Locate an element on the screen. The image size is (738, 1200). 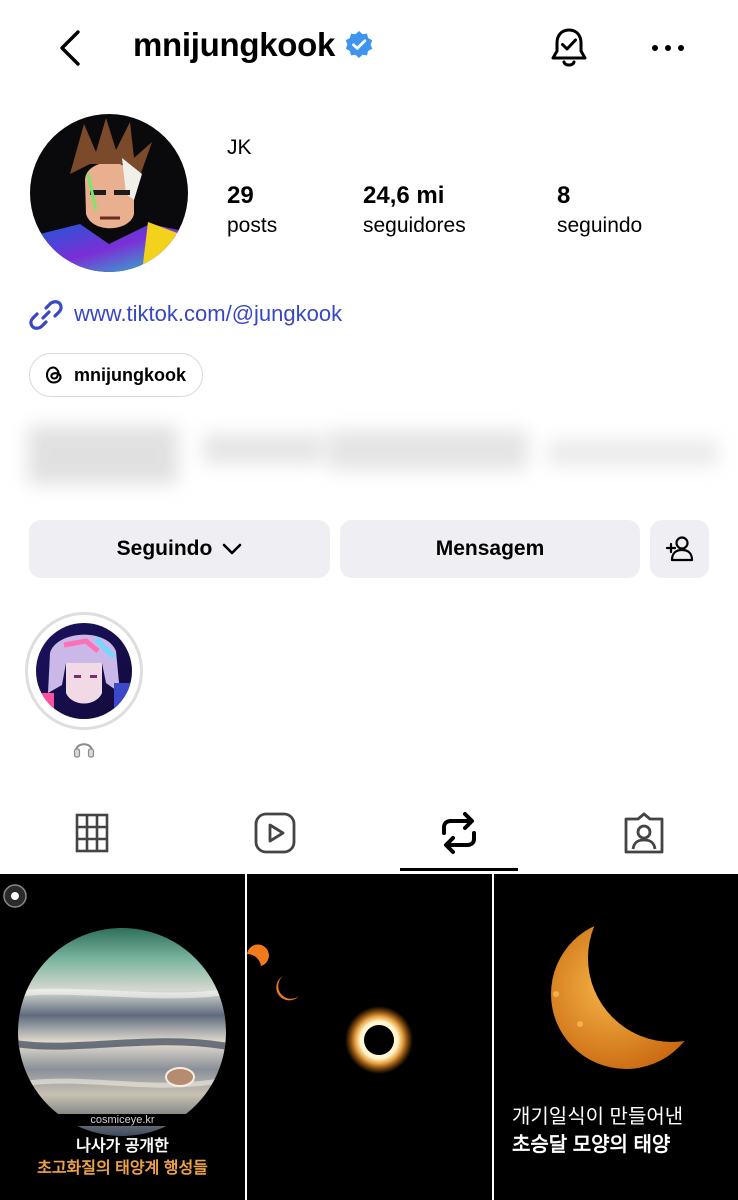
threads-icon is located at coordinates (53, 375).